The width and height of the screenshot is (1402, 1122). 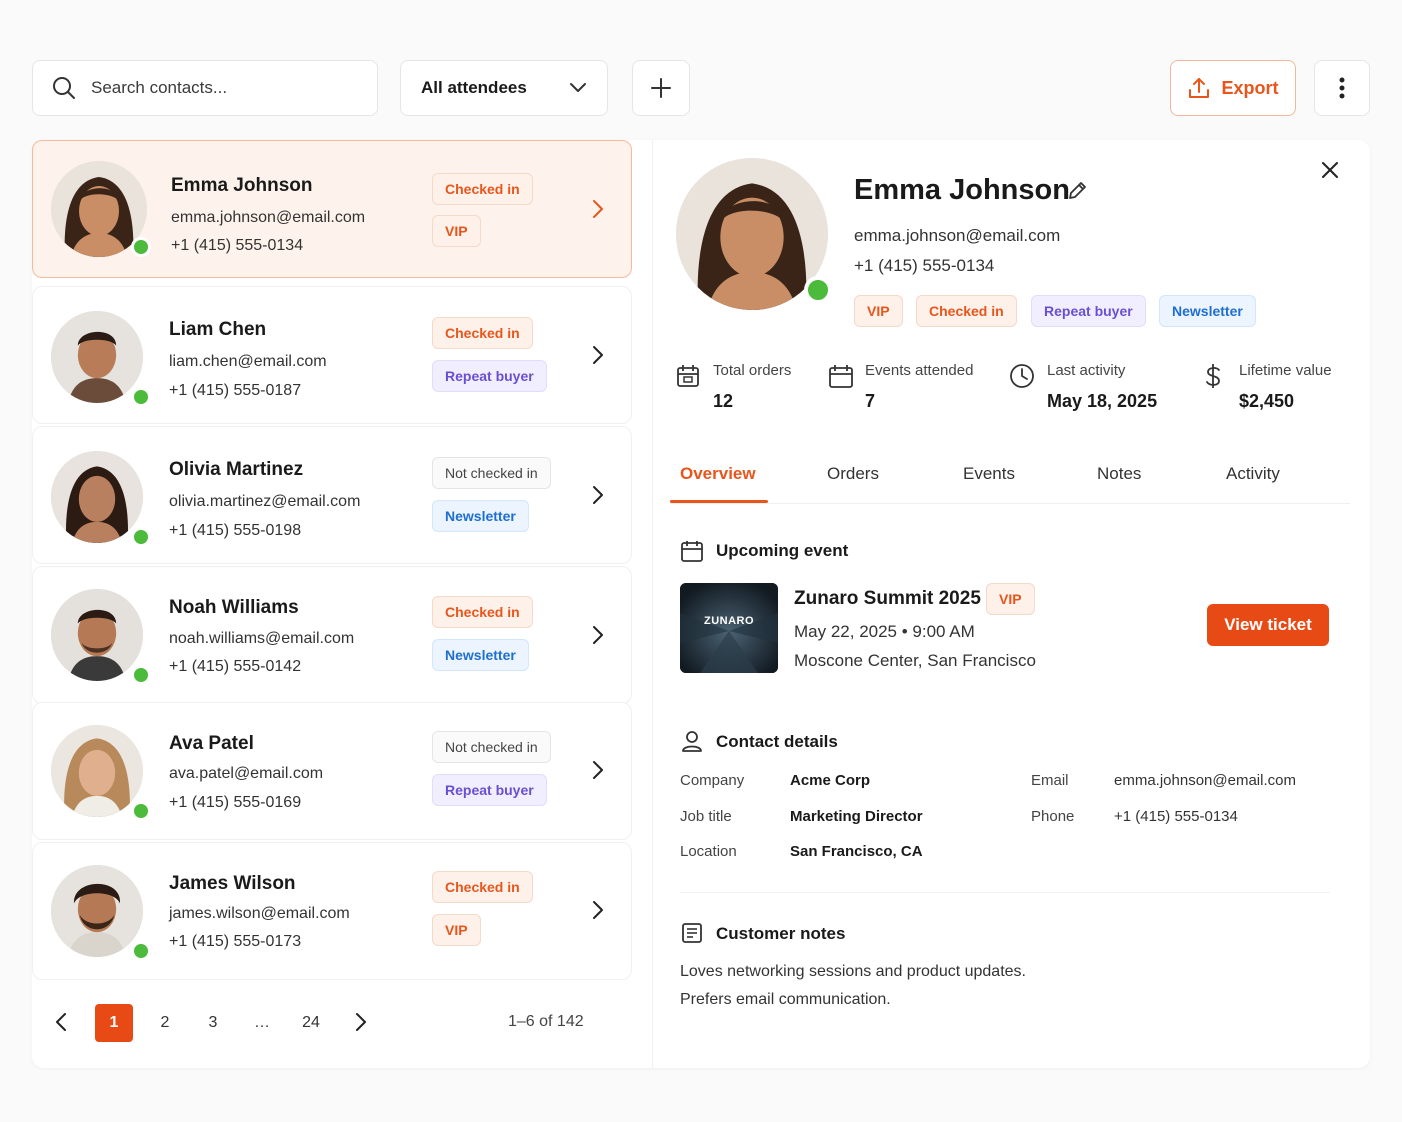 I want to click on export-label: Export, so click(x=1250, y=87).